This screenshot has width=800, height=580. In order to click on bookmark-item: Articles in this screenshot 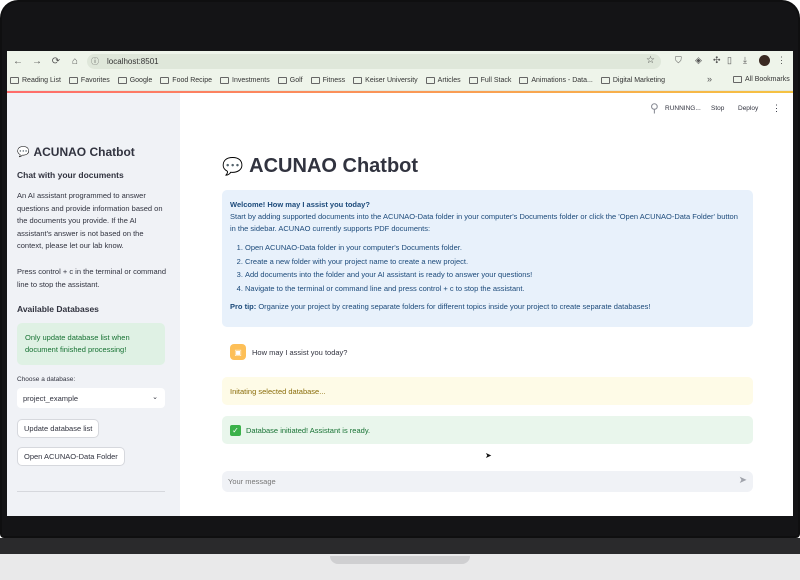, I will do `click(443, 80)`.